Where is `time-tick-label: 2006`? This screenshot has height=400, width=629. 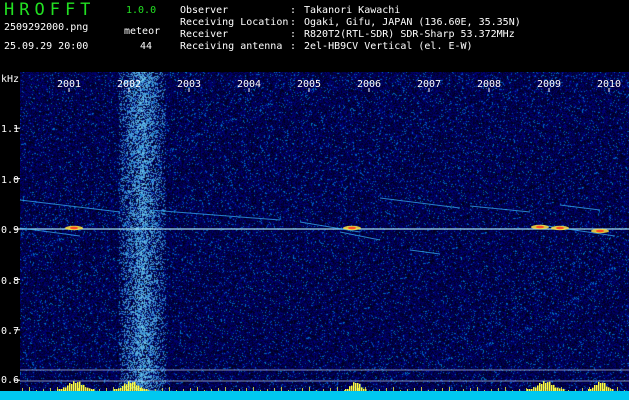 time-tick-label: 2006 is located at coordinates (369, 84).